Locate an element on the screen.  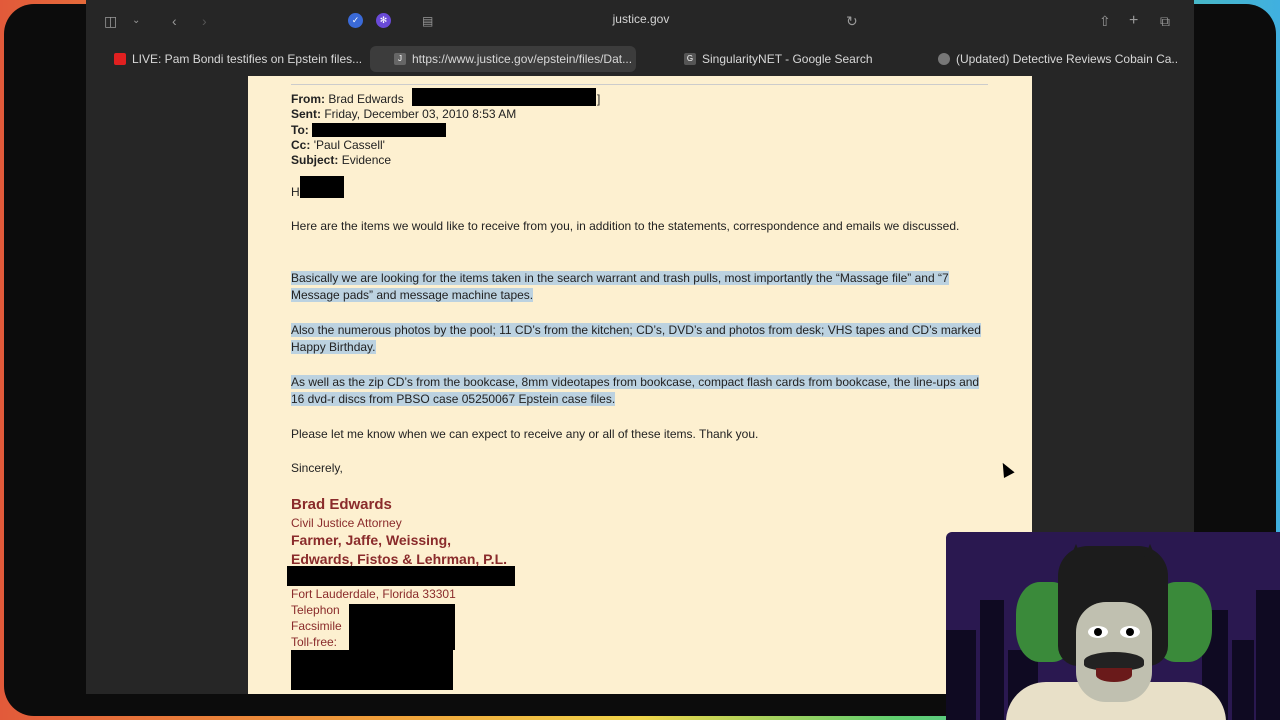
greeting: H is located at coordinates (295, 192).